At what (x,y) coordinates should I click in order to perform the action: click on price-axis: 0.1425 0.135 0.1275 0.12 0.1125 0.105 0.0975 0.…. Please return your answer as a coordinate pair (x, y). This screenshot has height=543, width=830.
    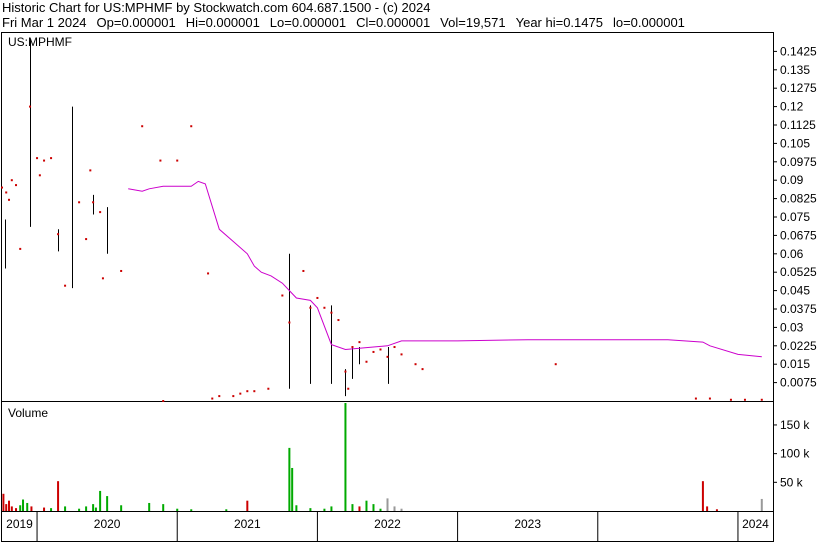
    Looking at the image, I should click on (795, 217).